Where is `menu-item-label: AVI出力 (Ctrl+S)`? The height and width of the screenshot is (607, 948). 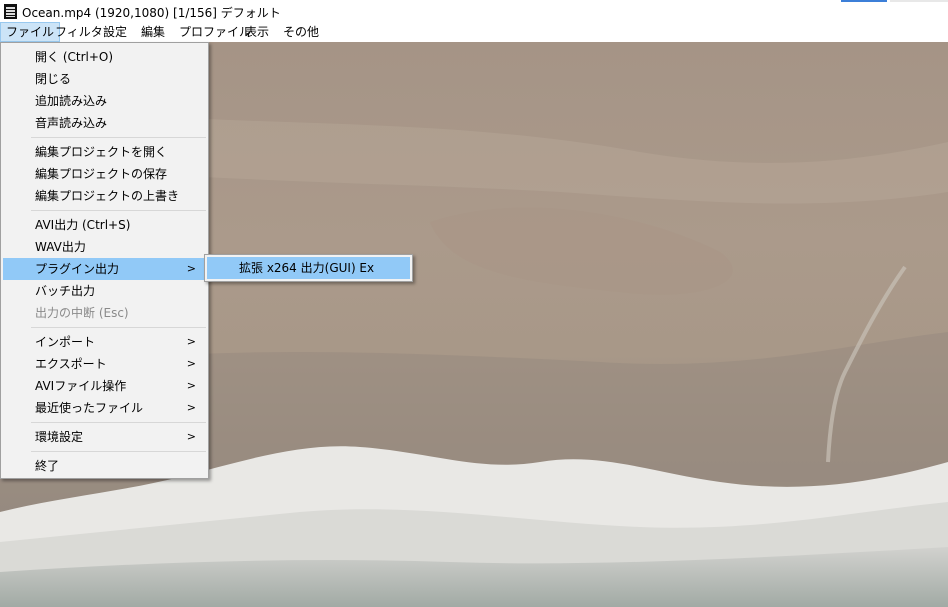
menu-item-label: AVI出力 (Ctrl+S) is located at coordinates (83, 225).